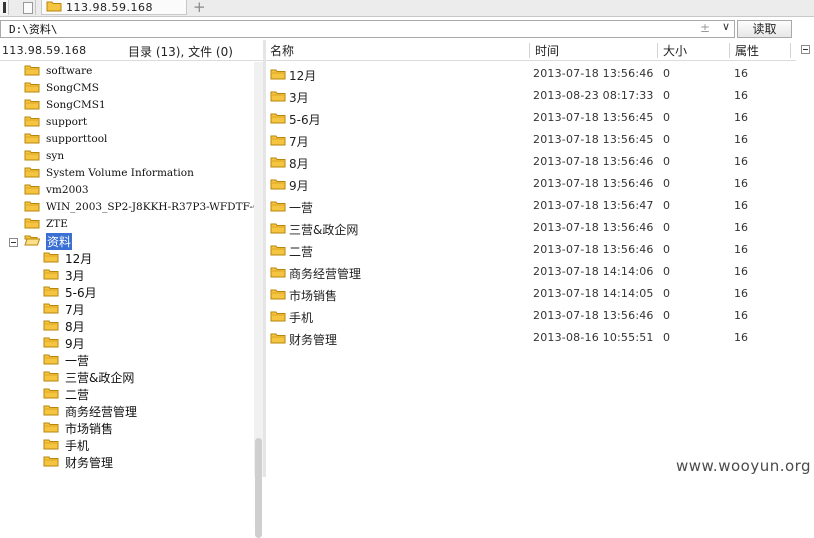 The width and height of the screenshot is (814, 538). I want to click on tree-item-label: 7月, so click(75, 309).